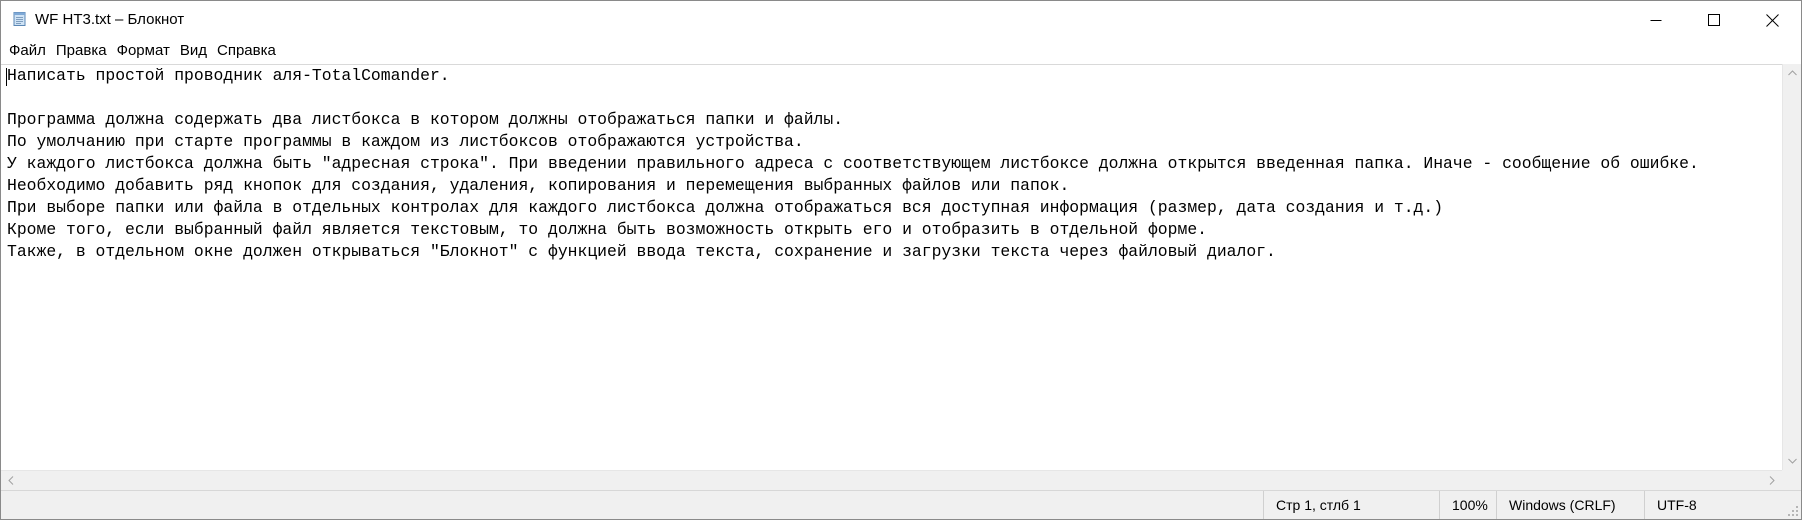 The width and height of the screenshot is (1802, 520). Describe the element at coordinates (1793, 511) in the screenshot. I see `resize-grip-icon` at that location.